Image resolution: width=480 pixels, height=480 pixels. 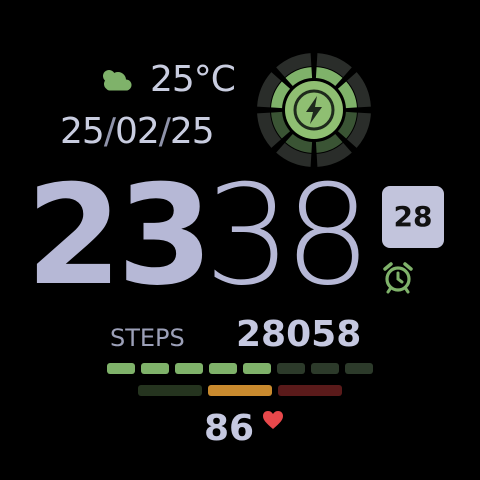 I want to click on cloud-sun-icon, so click(x=117, y=80).